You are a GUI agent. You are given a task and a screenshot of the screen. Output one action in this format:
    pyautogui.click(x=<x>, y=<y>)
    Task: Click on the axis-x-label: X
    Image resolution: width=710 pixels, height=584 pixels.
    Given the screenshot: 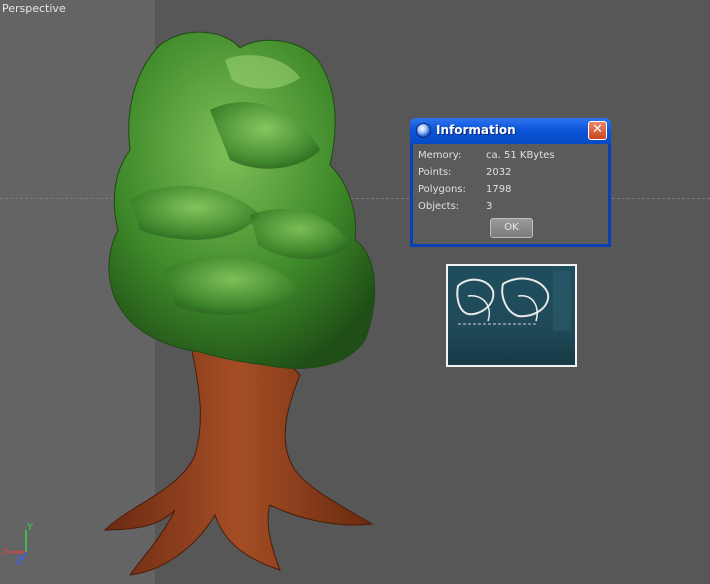 What is the action you would take?
    pyautogui.click(x=5, y=552)
    